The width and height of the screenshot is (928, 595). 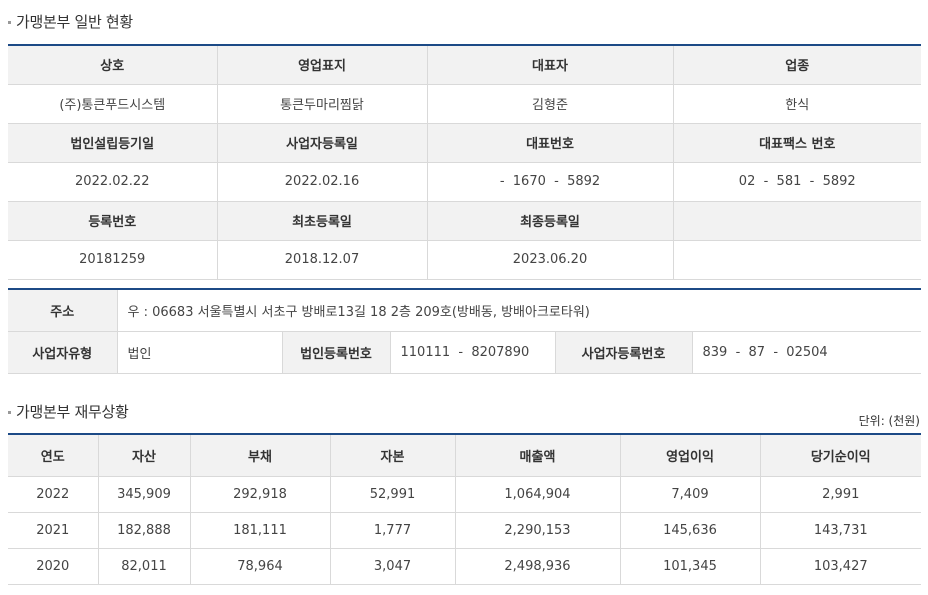 I want to click on header-cell: 영업이익, so click(x=690, y=455).